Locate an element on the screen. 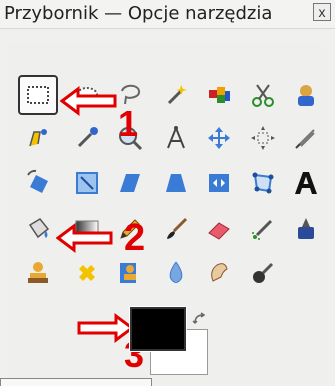  foreground-color-swatch is located at coordinates (158, 329).